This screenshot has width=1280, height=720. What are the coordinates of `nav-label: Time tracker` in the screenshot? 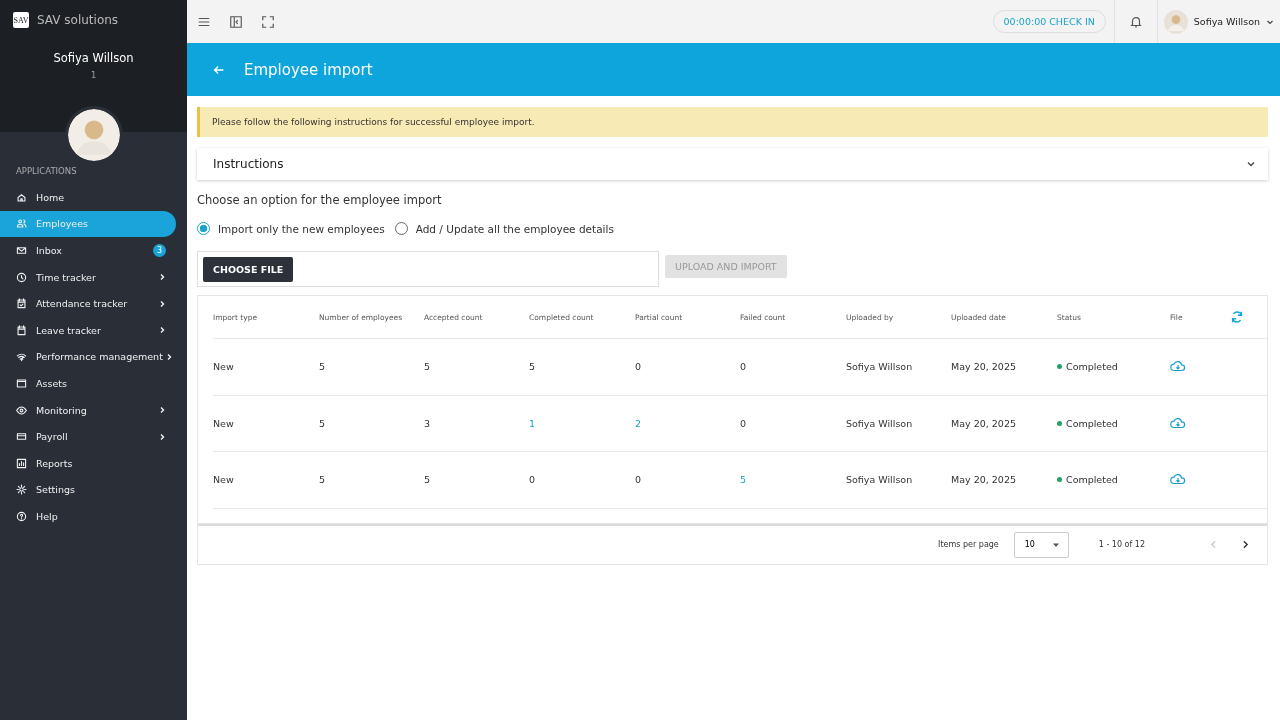 It's located at (66, 277).